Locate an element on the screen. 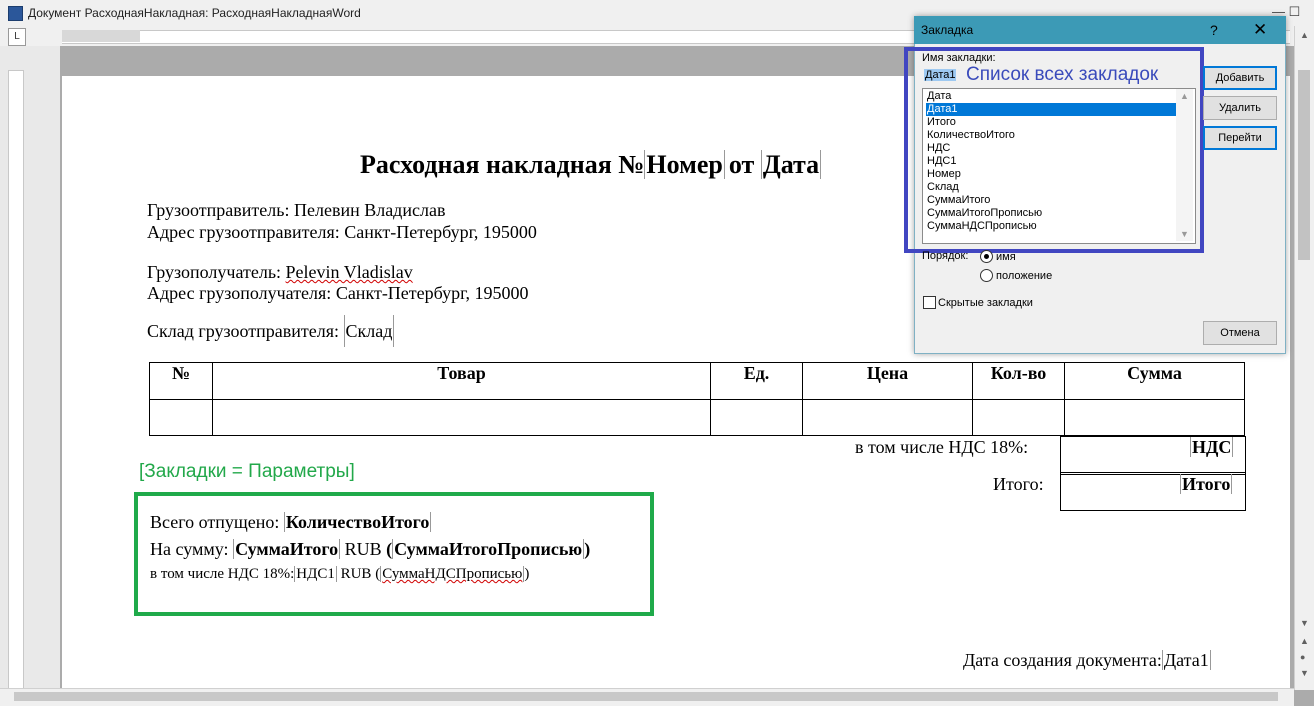 The image size is (1314, 706). sort-by-name-radio is located at coordinates (986, 256).